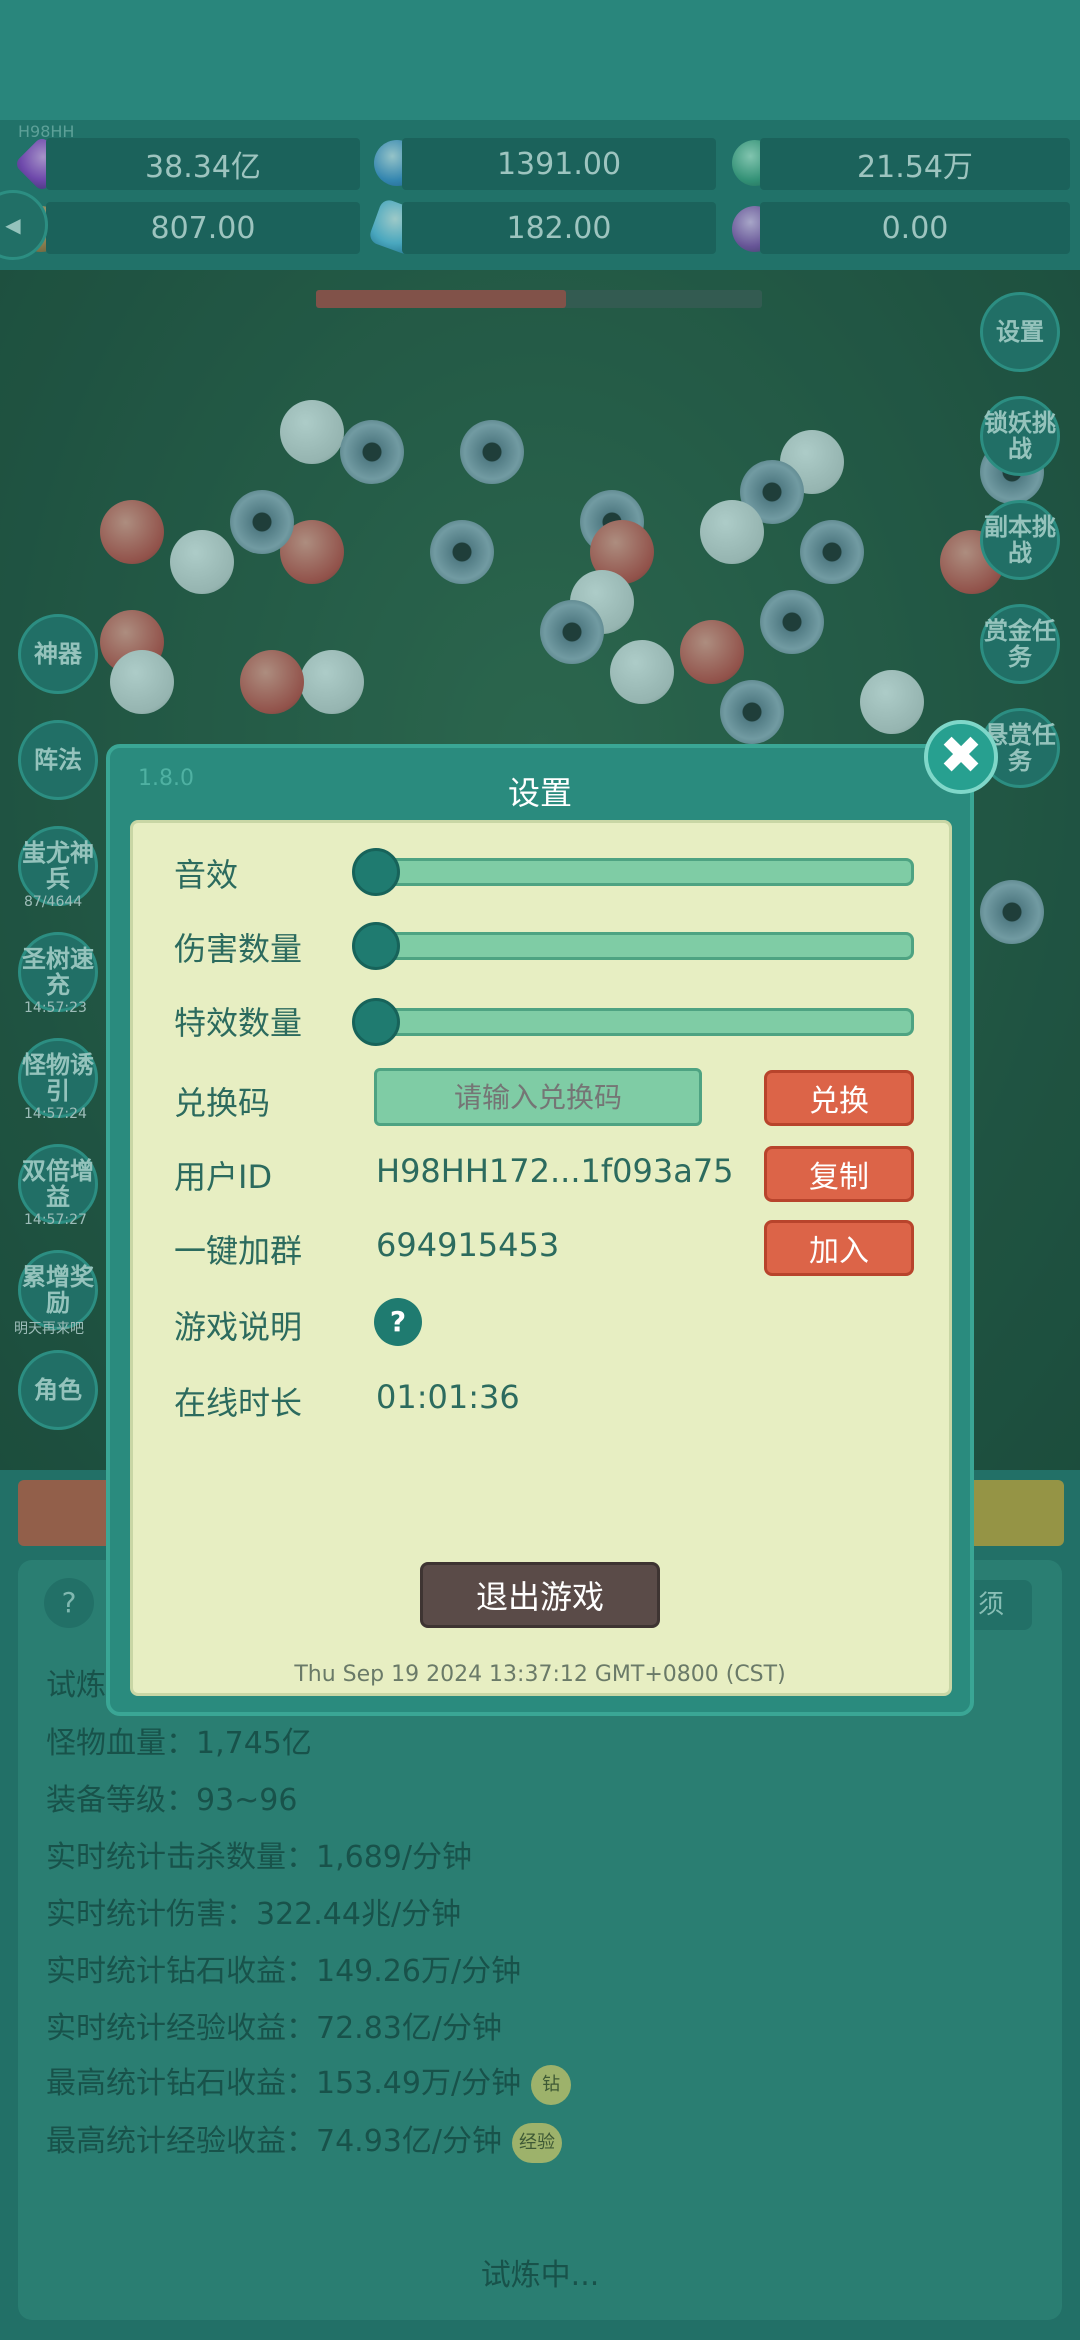  Describe the element at coordinates (839, 1174) in the screenshot. I see `copy-button: 复制` at that location.